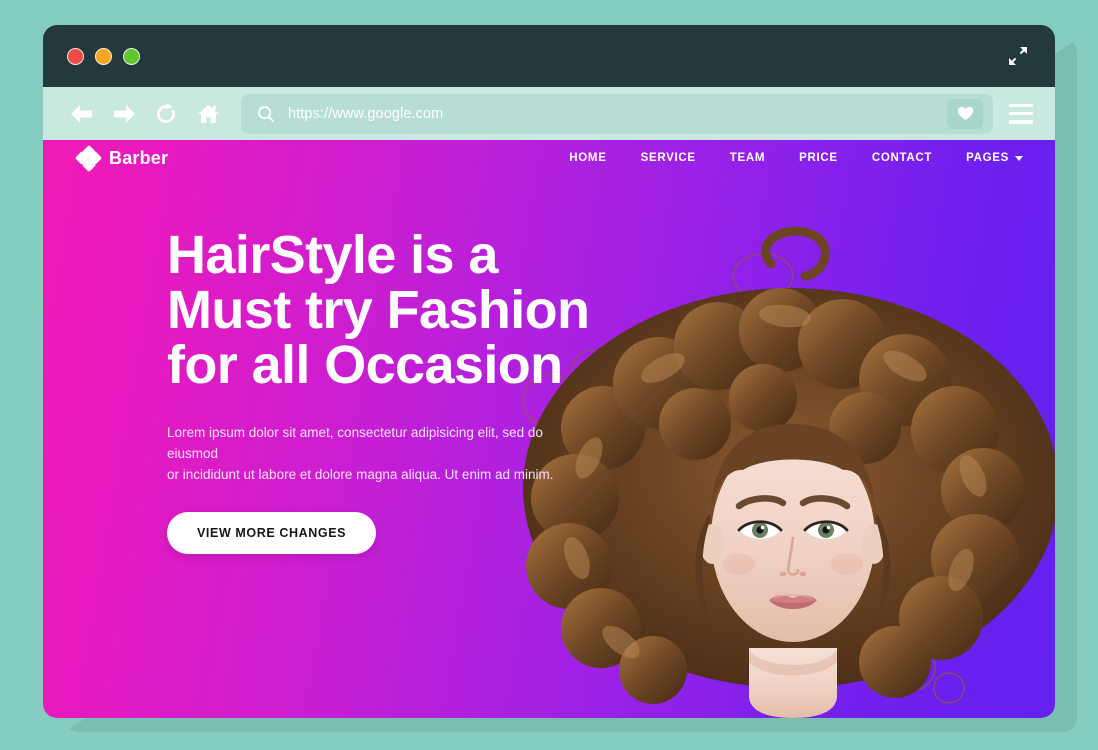 The height and width of the screenshot is (750, 1098). I want to click on heart-icon, so click(965, 113).